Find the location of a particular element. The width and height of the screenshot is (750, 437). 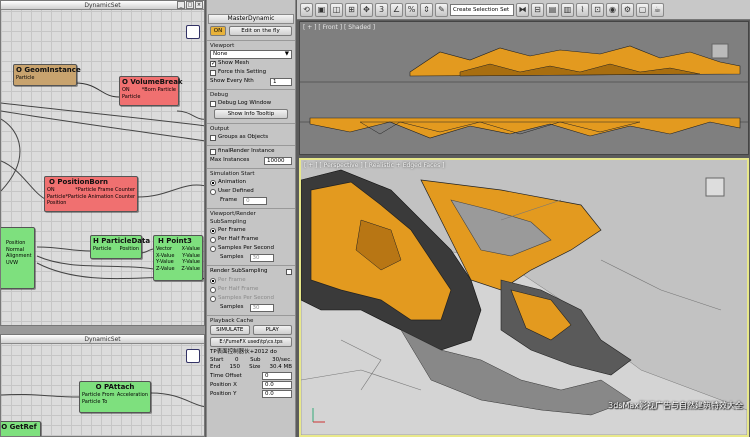

node-particle-data: H ParticleData Particle Position is located at coordinates (120, 247).